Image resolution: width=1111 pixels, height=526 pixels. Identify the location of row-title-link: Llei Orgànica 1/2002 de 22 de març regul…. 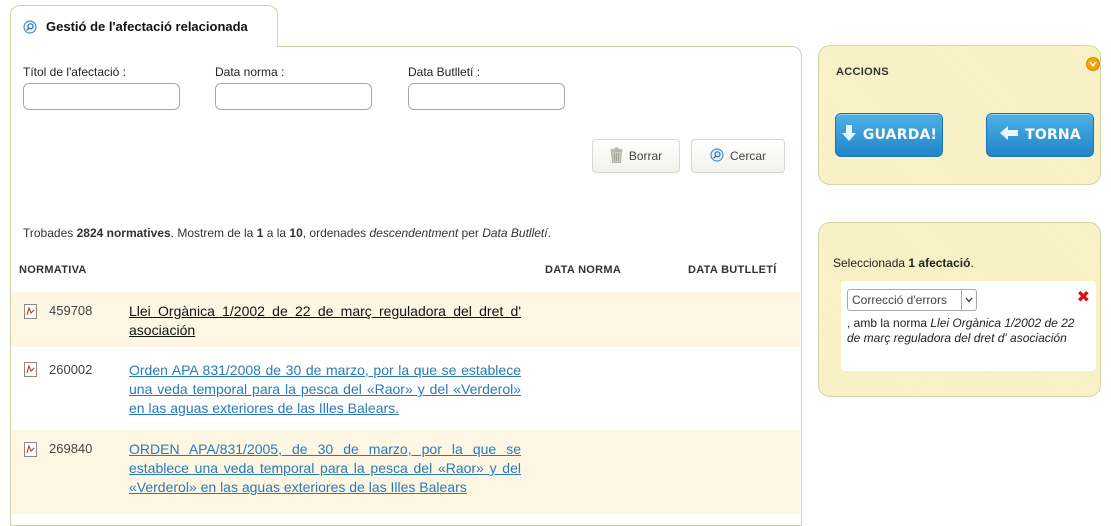
(325, 321).